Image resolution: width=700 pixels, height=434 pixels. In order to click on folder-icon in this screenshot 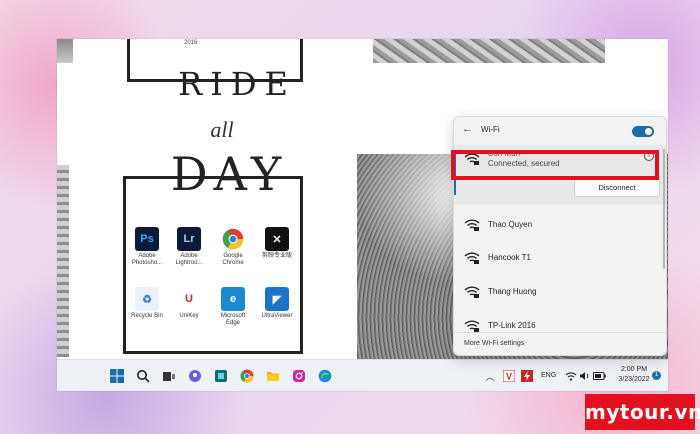, I will do `click(273, 376)`.